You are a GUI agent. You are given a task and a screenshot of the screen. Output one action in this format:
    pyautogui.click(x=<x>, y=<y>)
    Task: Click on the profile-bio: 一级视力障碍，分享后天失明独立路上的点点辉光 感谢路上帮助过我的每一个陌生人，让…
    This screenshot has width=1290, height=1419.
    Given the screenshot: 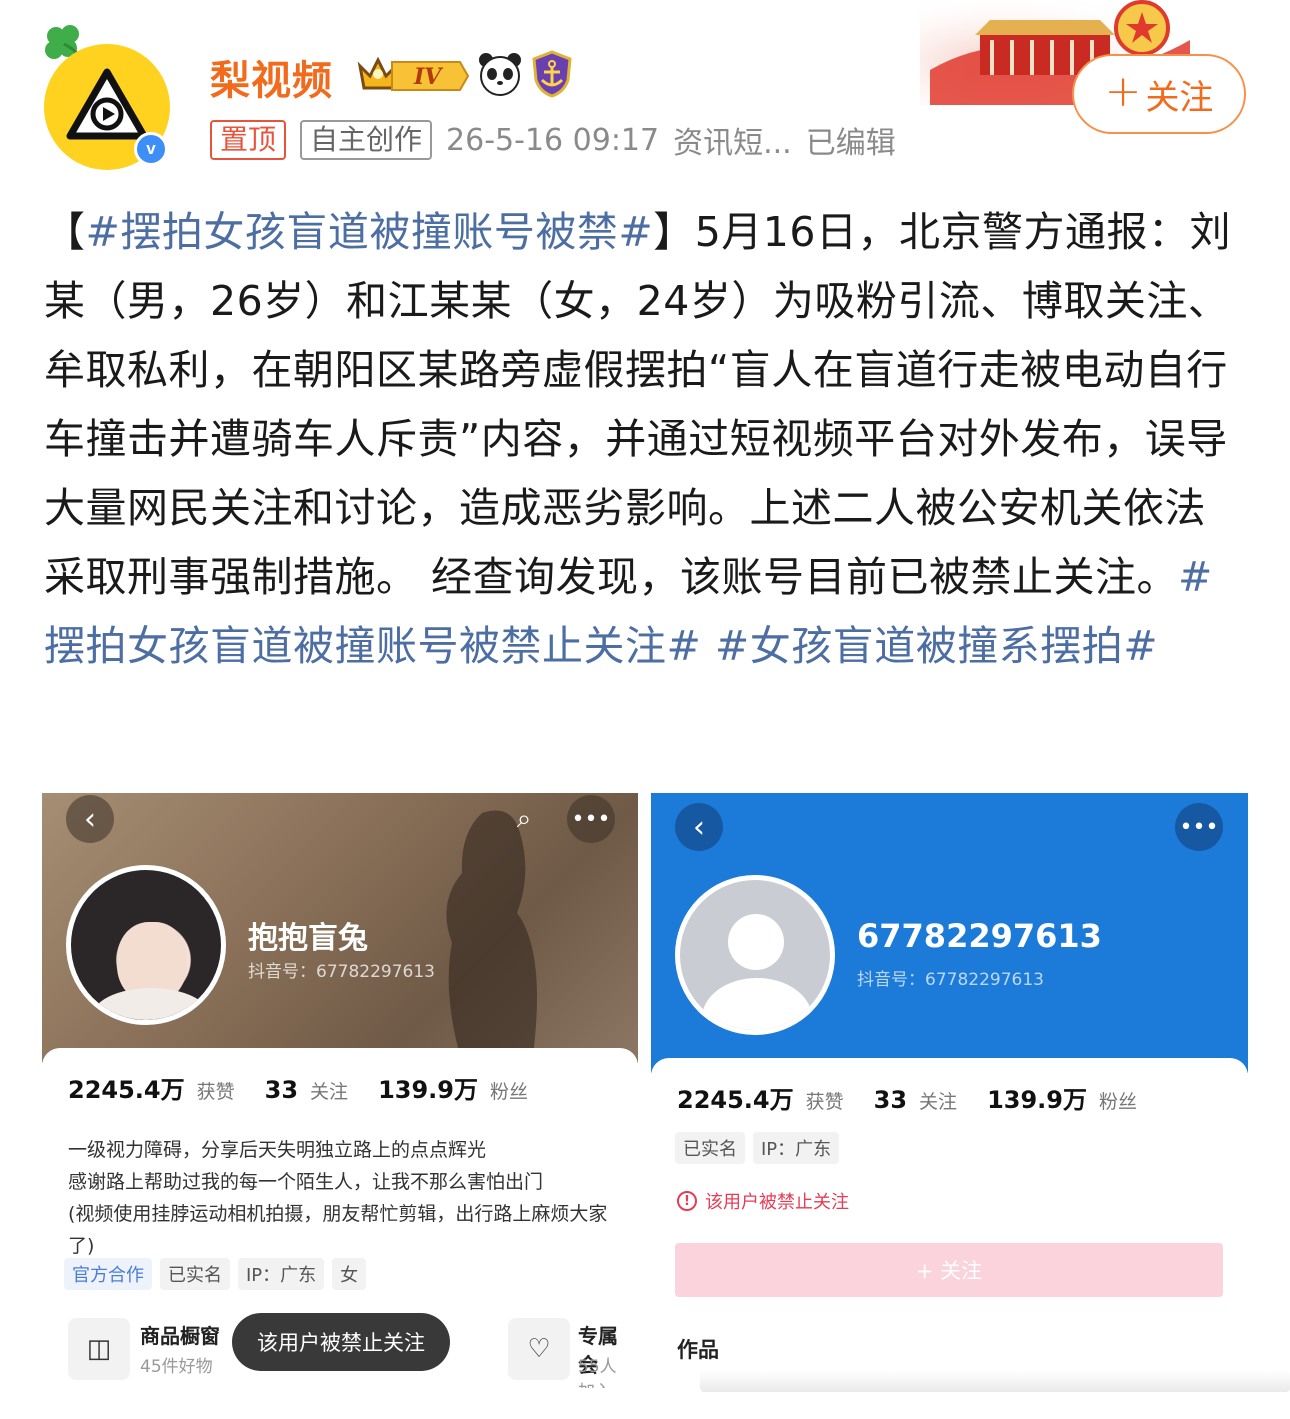 What is the action you would take?
    pyautogui.click(x=348, y=1198)
    